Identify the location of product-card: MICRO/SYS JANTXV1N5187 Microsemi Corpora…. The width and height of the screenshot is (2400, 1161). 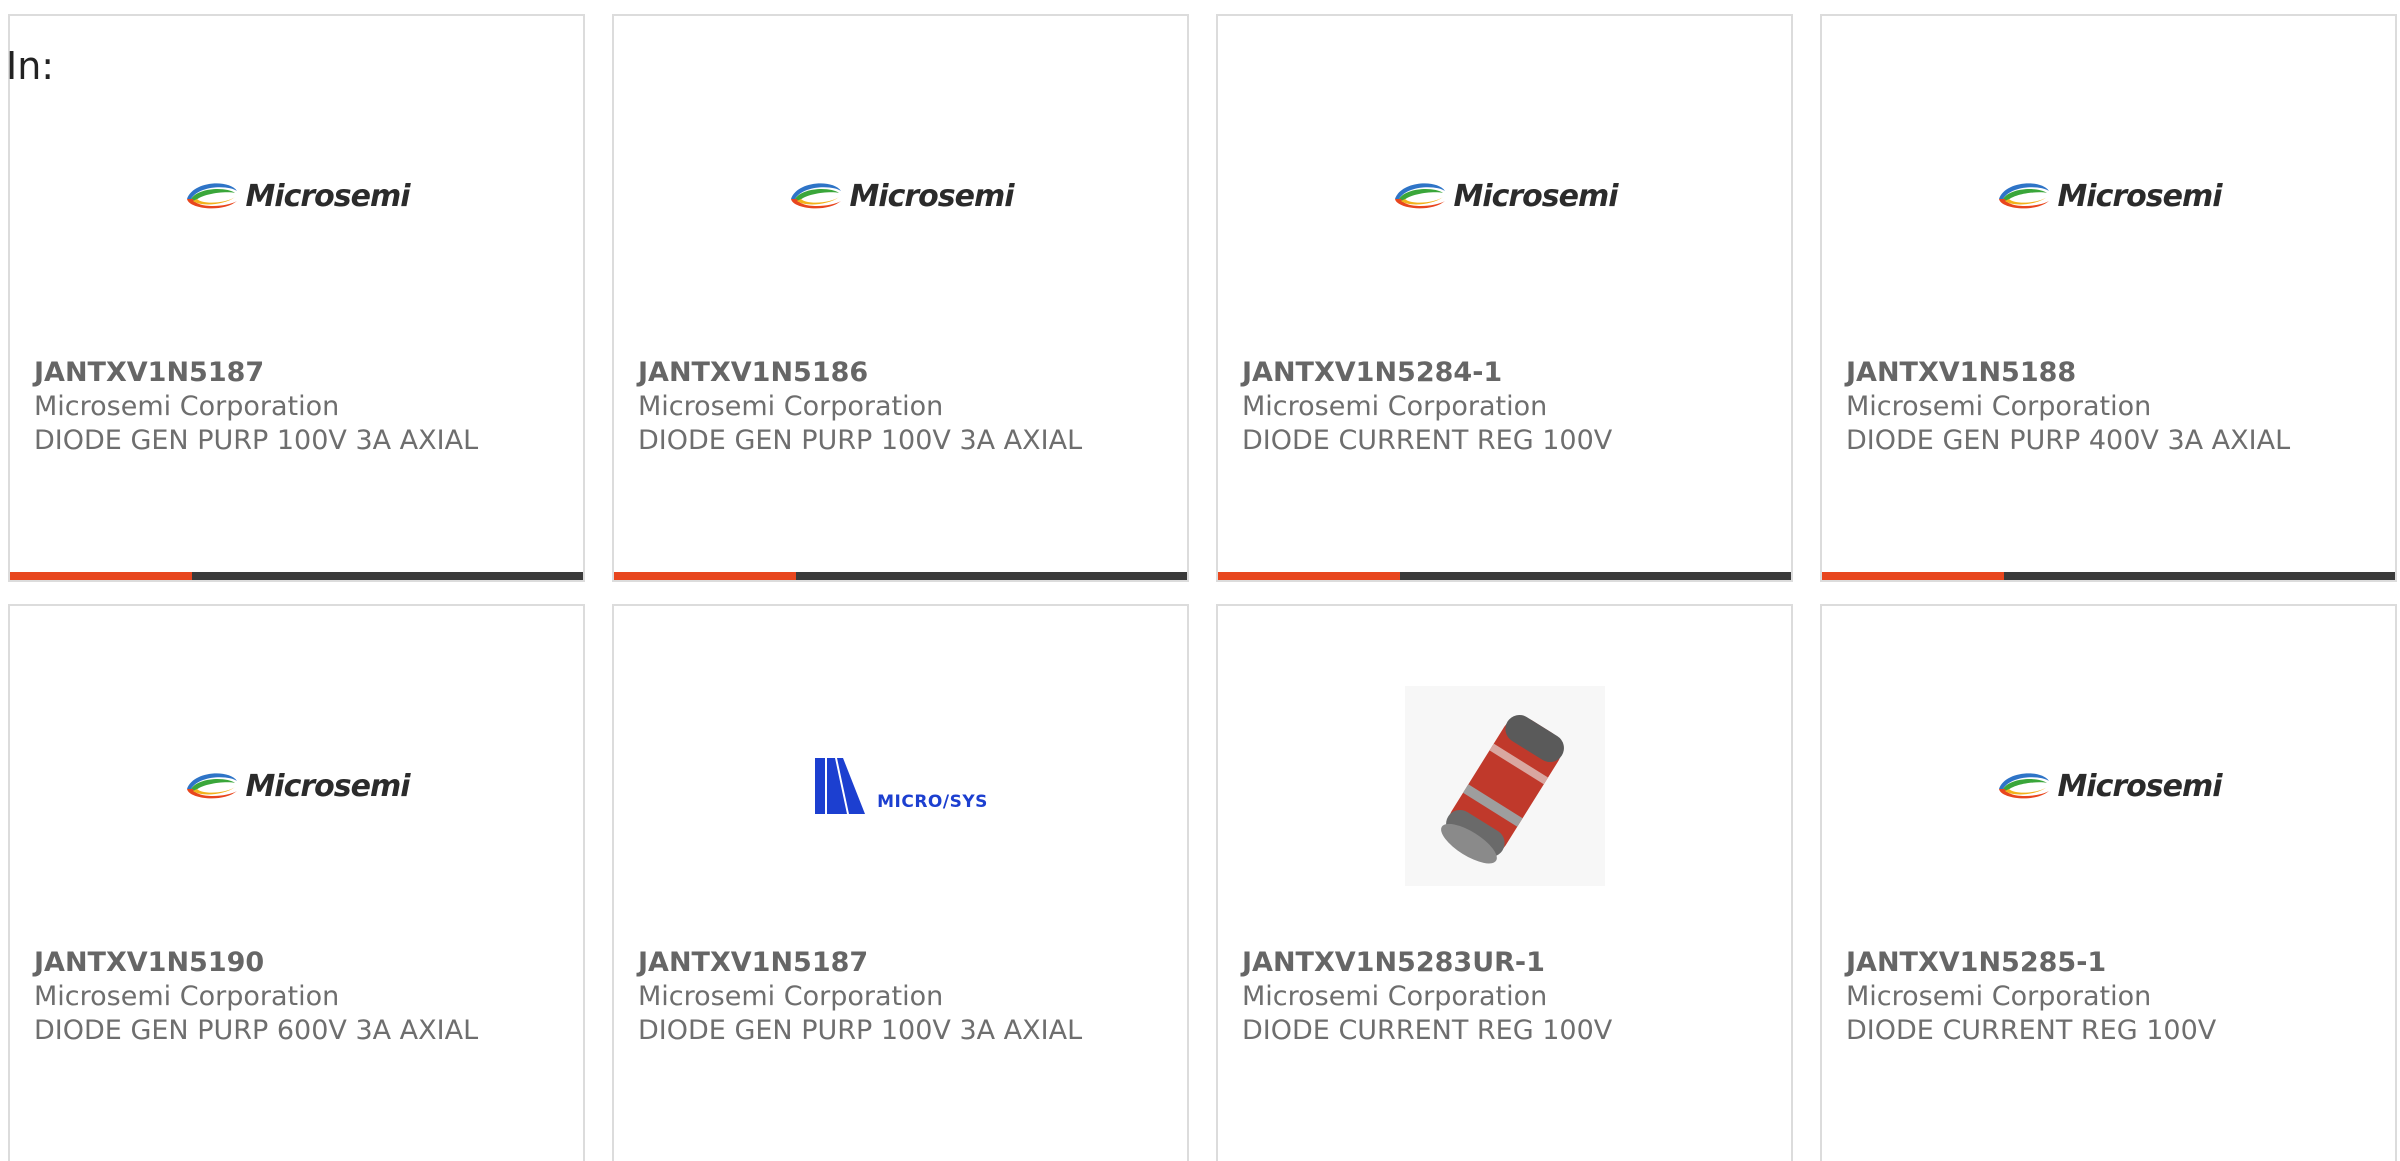
(900, 882).